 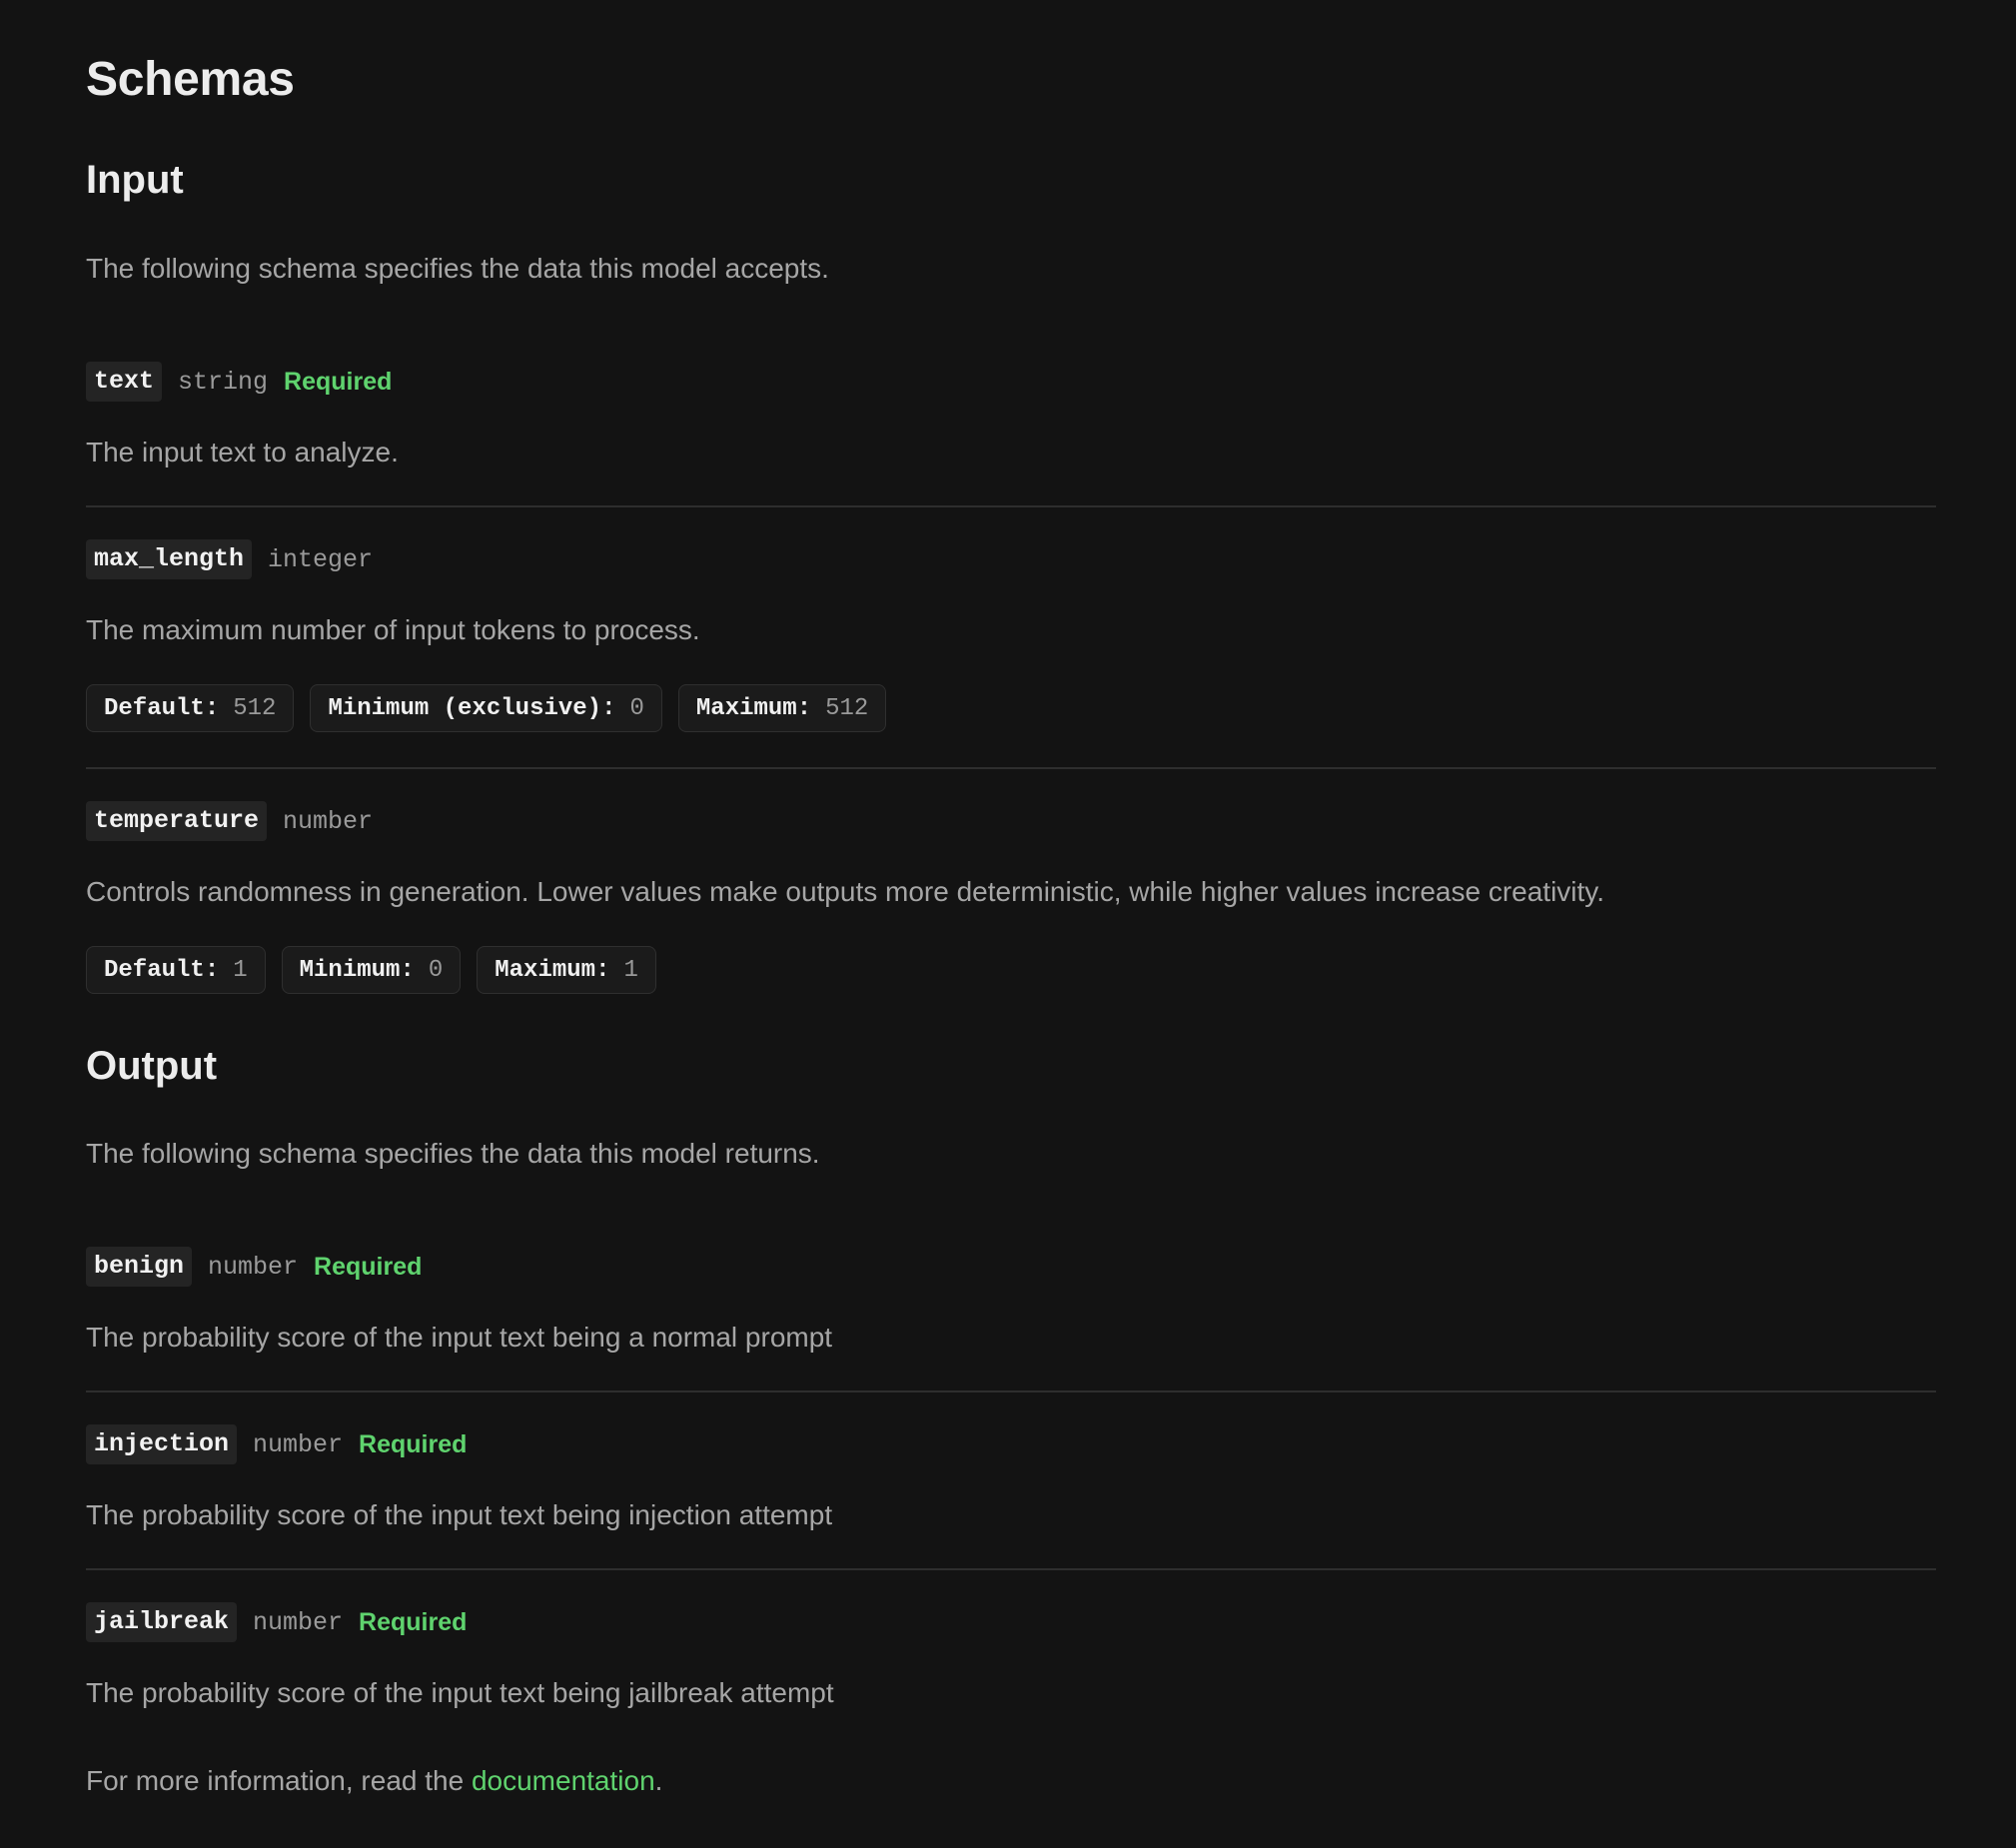 I want to click on field-name: temperature, so click(x=177, y=821).